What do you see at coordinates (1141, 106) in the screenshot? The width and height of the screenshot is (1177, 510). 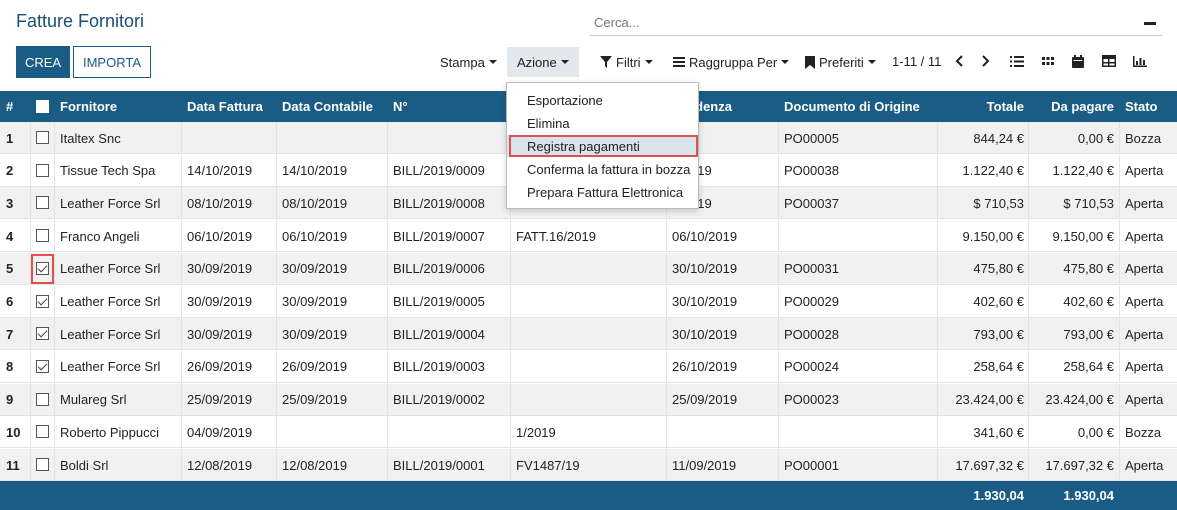 I see `column-state-header: Stato` at bounding box center [1141, 106].